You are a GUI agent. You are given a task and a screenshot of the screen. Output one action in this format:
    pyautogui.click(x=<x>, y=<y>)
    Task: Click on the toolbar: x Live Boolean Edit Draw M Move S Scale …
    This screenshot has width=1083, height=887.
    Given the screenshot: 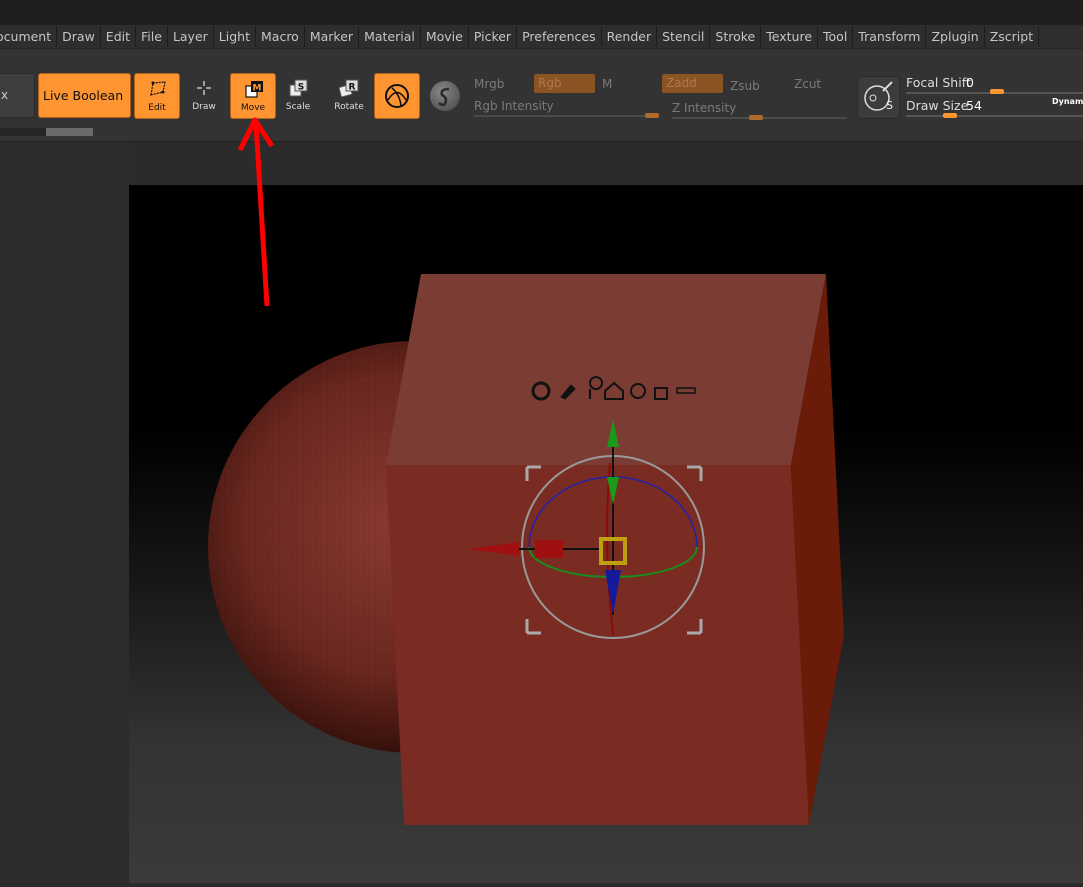 What is the action you would take?
    pyautogui.click(x=541, y=95)
    